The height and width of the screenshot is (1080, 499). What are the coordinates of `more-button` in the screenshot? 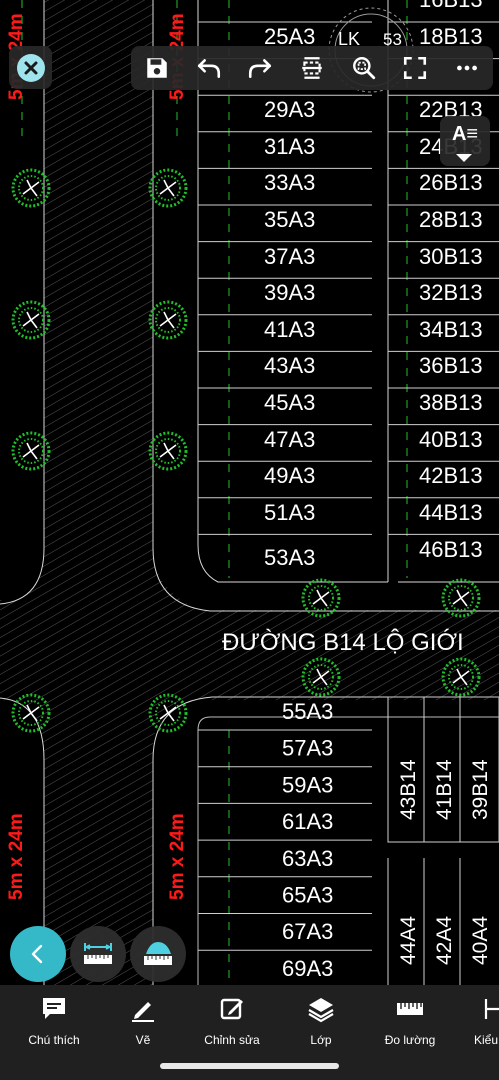 It's located at (467, 68).